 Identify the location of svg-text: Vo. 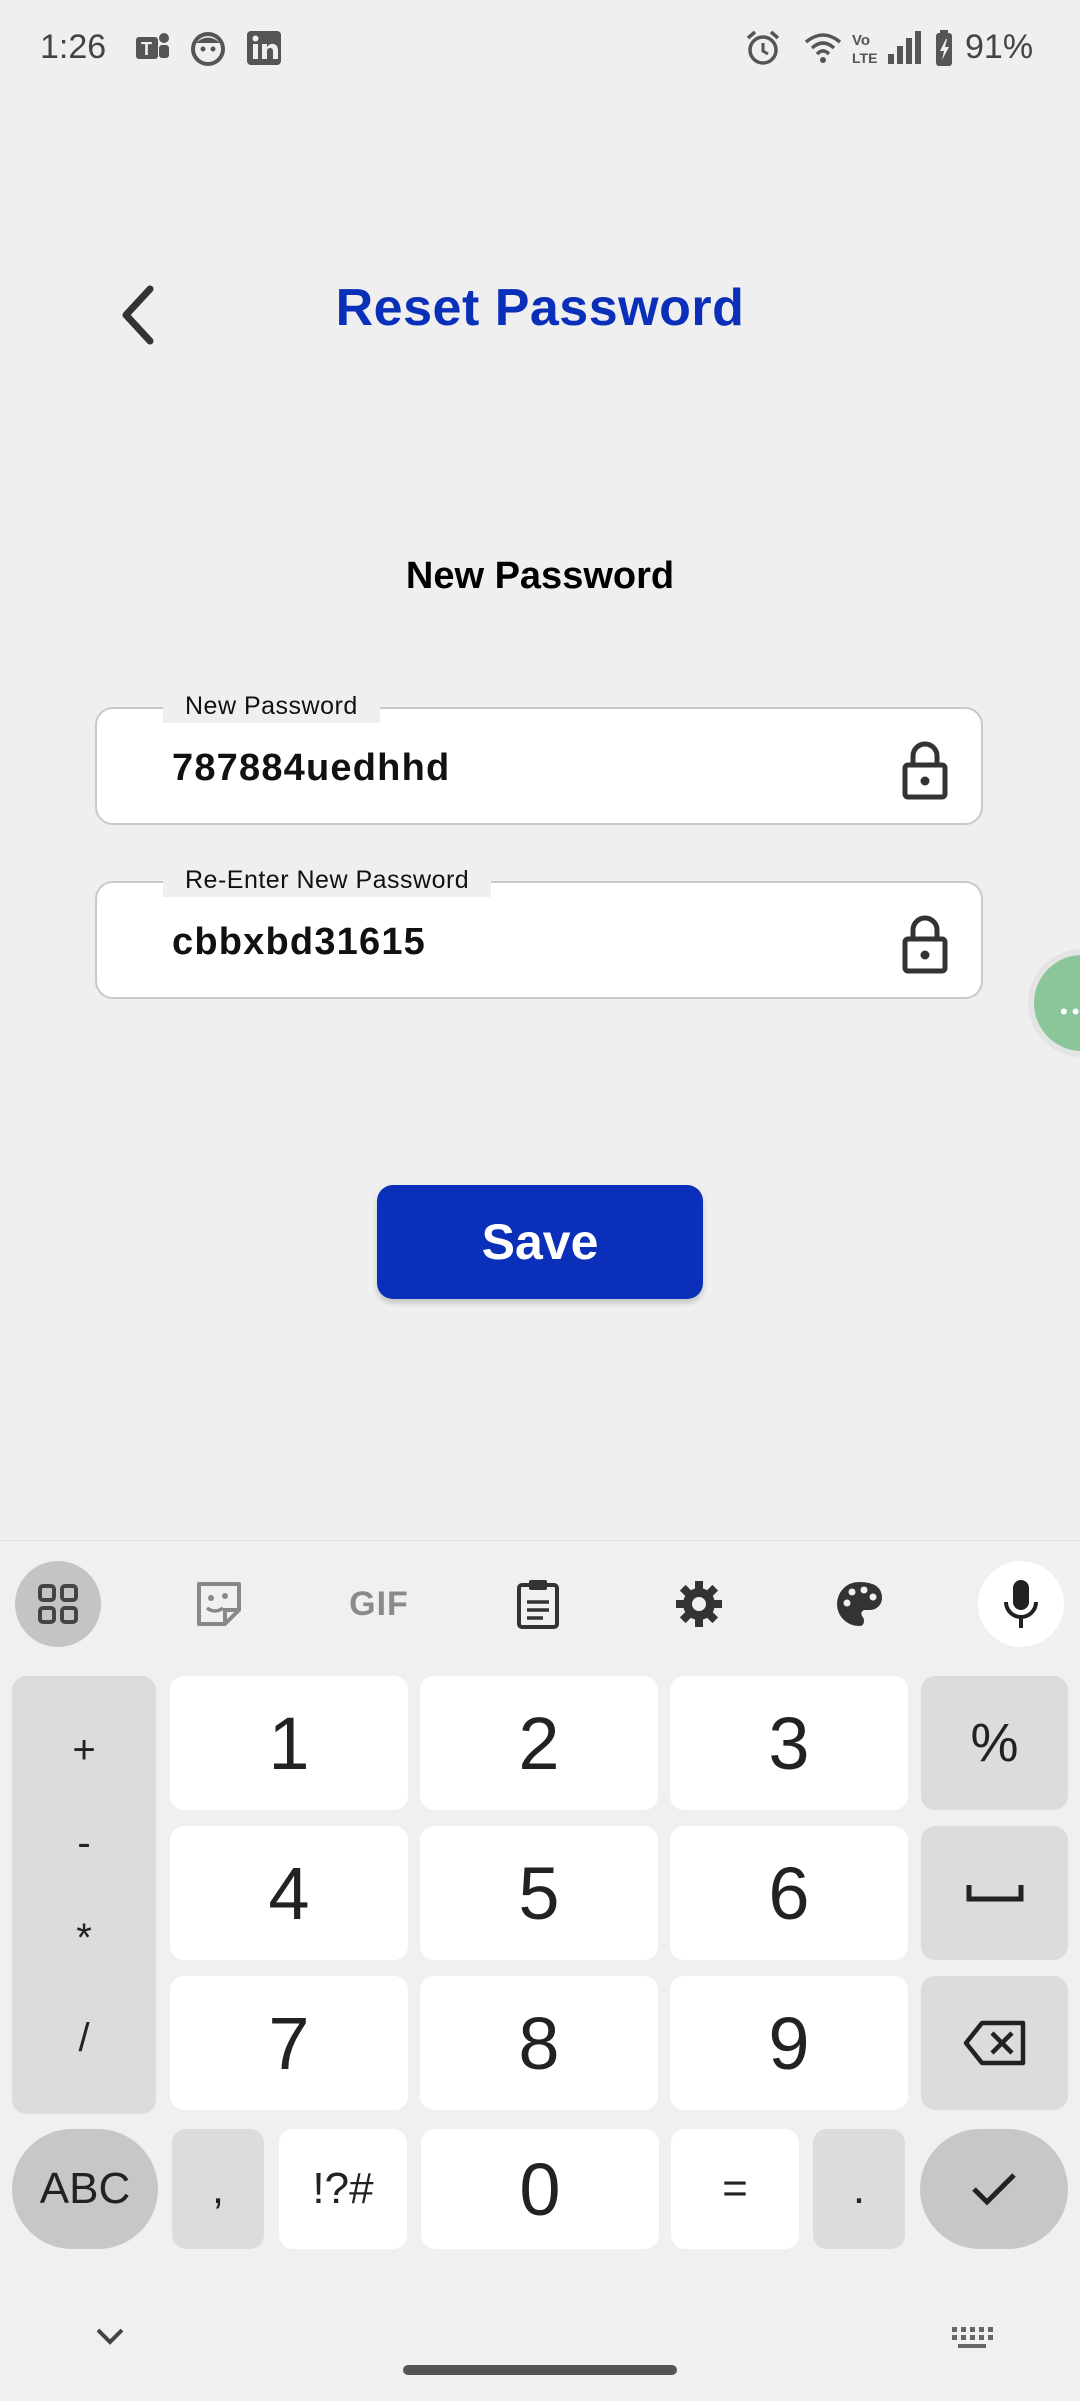
(861, 40).